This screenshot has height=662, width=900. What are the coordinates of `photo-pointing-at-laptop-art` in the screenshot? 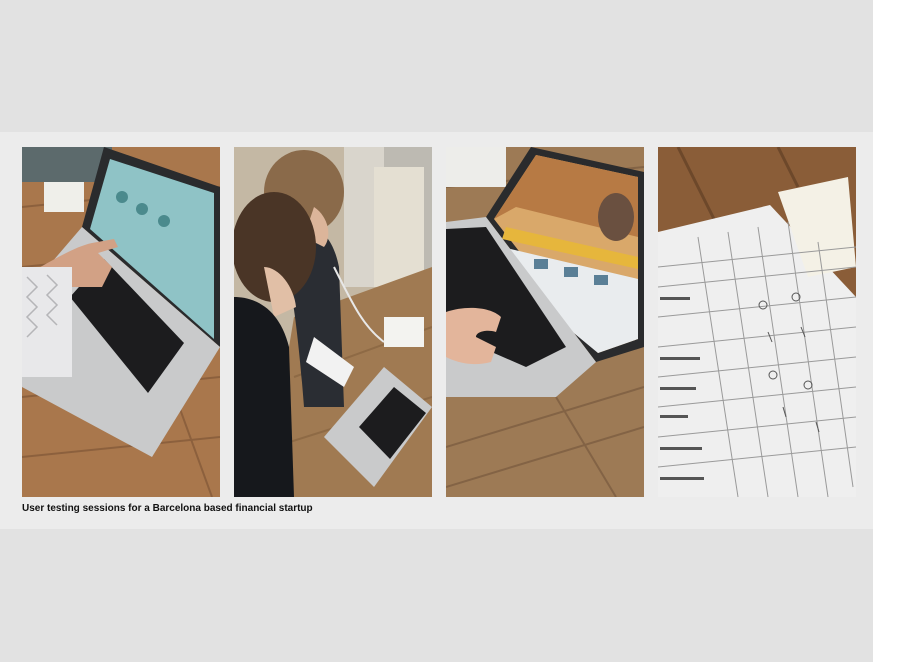 It's located at (121, 322).